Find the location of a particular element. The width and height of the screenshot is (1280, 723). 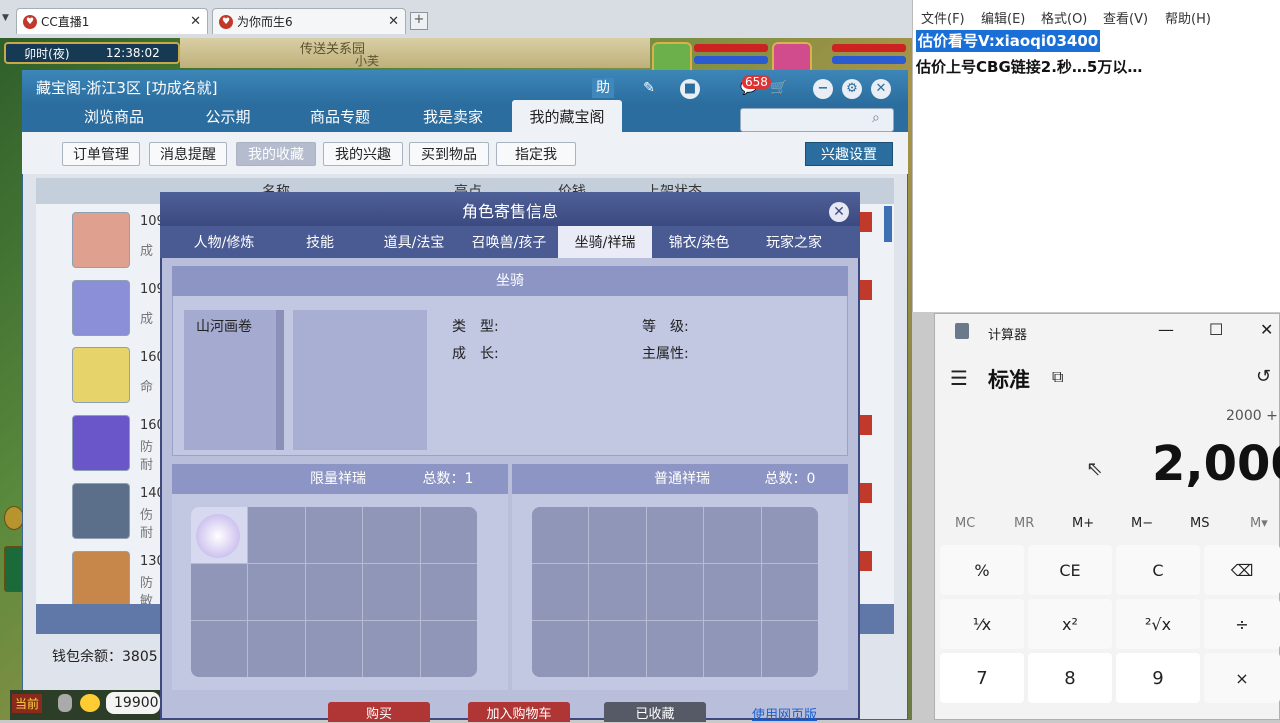

tab-list-arrow-icon: ▼ is located at coordinates (7, 19).